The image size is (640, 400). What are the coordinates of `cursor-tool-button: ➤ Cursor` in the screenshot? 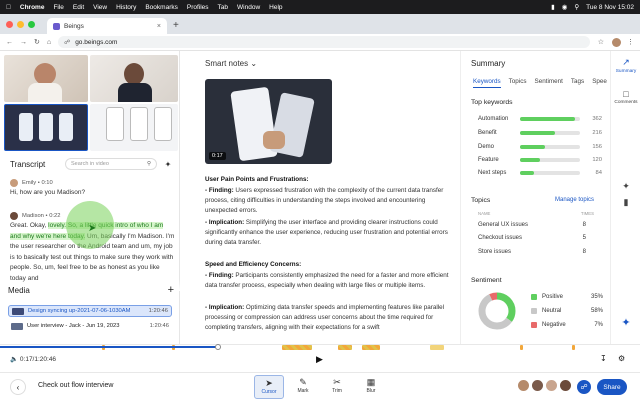 It's located at (269, 387).